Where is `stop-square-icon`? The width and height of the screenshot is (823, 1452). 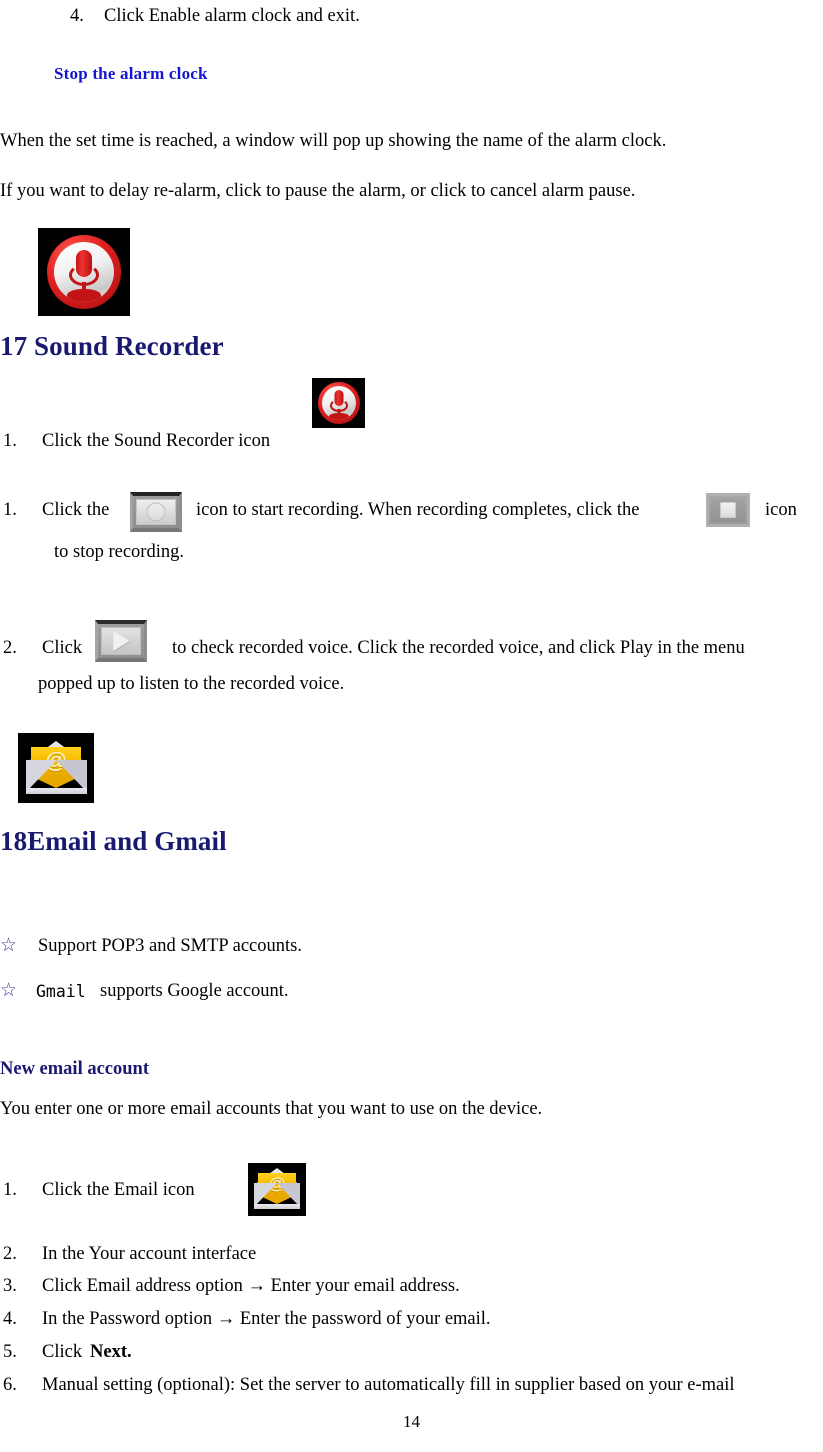
stop-square-icon is located at coordinates (728, 510).